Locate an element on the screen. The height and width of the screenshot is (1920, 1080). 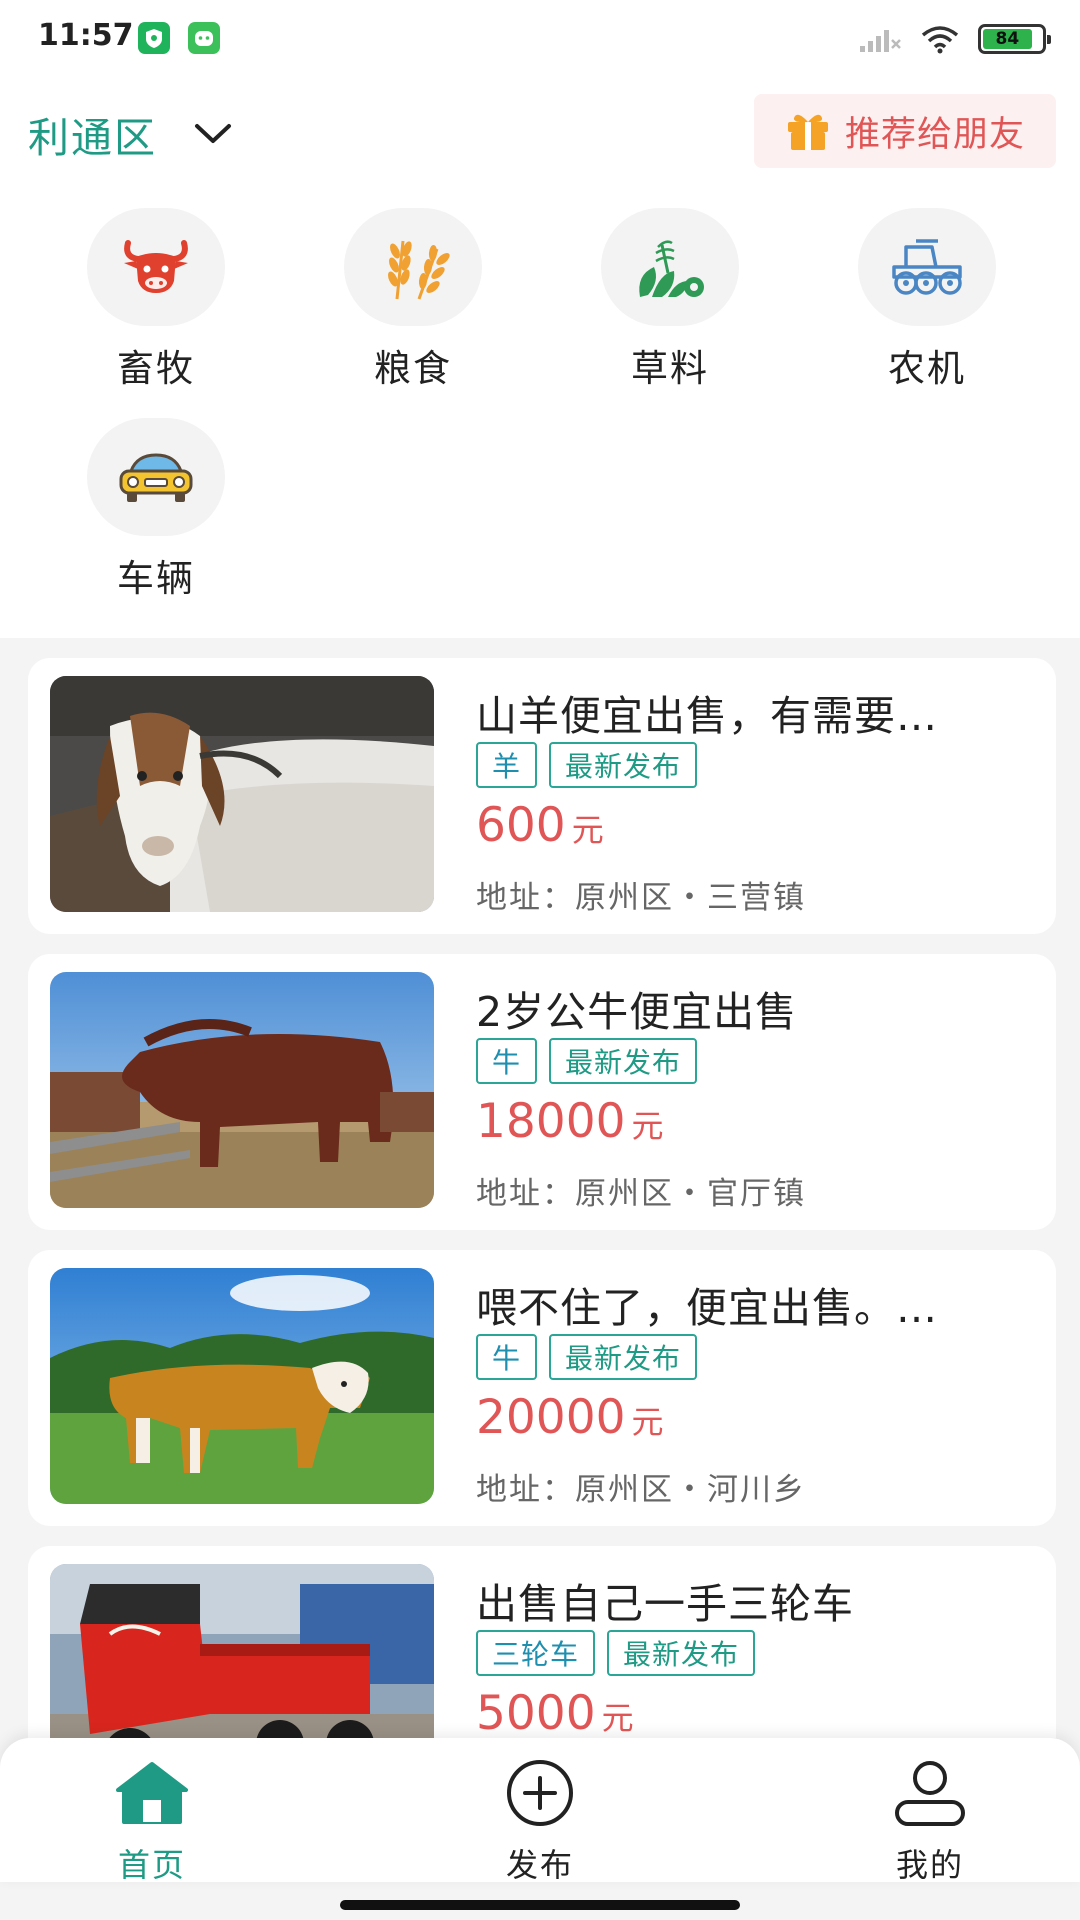
listing-price: 20000 元 is located at coordinates (570, 1417).